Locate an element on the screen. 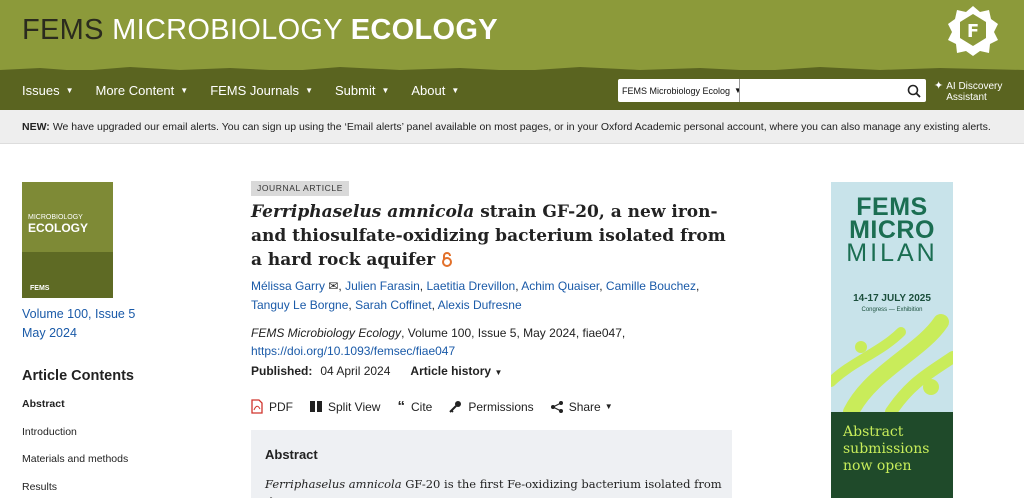 This screenshot has height=498, width=1024. share-icon is located at coordinates (556, 406).